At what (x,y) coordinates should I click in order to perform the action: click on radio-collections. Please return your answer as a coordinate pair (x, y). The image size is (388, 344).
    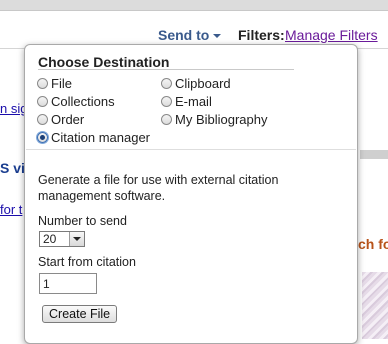
    Looking at the image, I should click on (42, 101).